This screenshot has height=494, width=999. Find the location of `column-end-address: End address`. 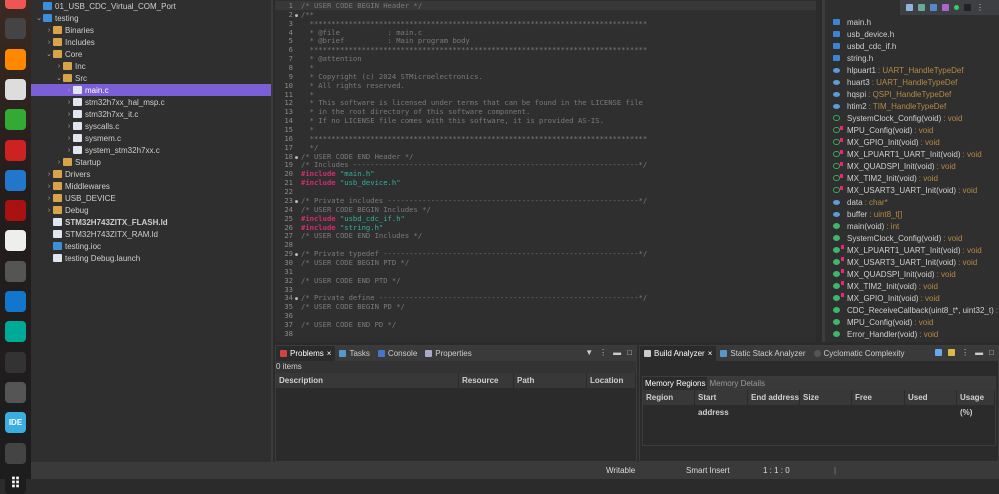

column-end-address: End address is located at coordinates (774, 397).